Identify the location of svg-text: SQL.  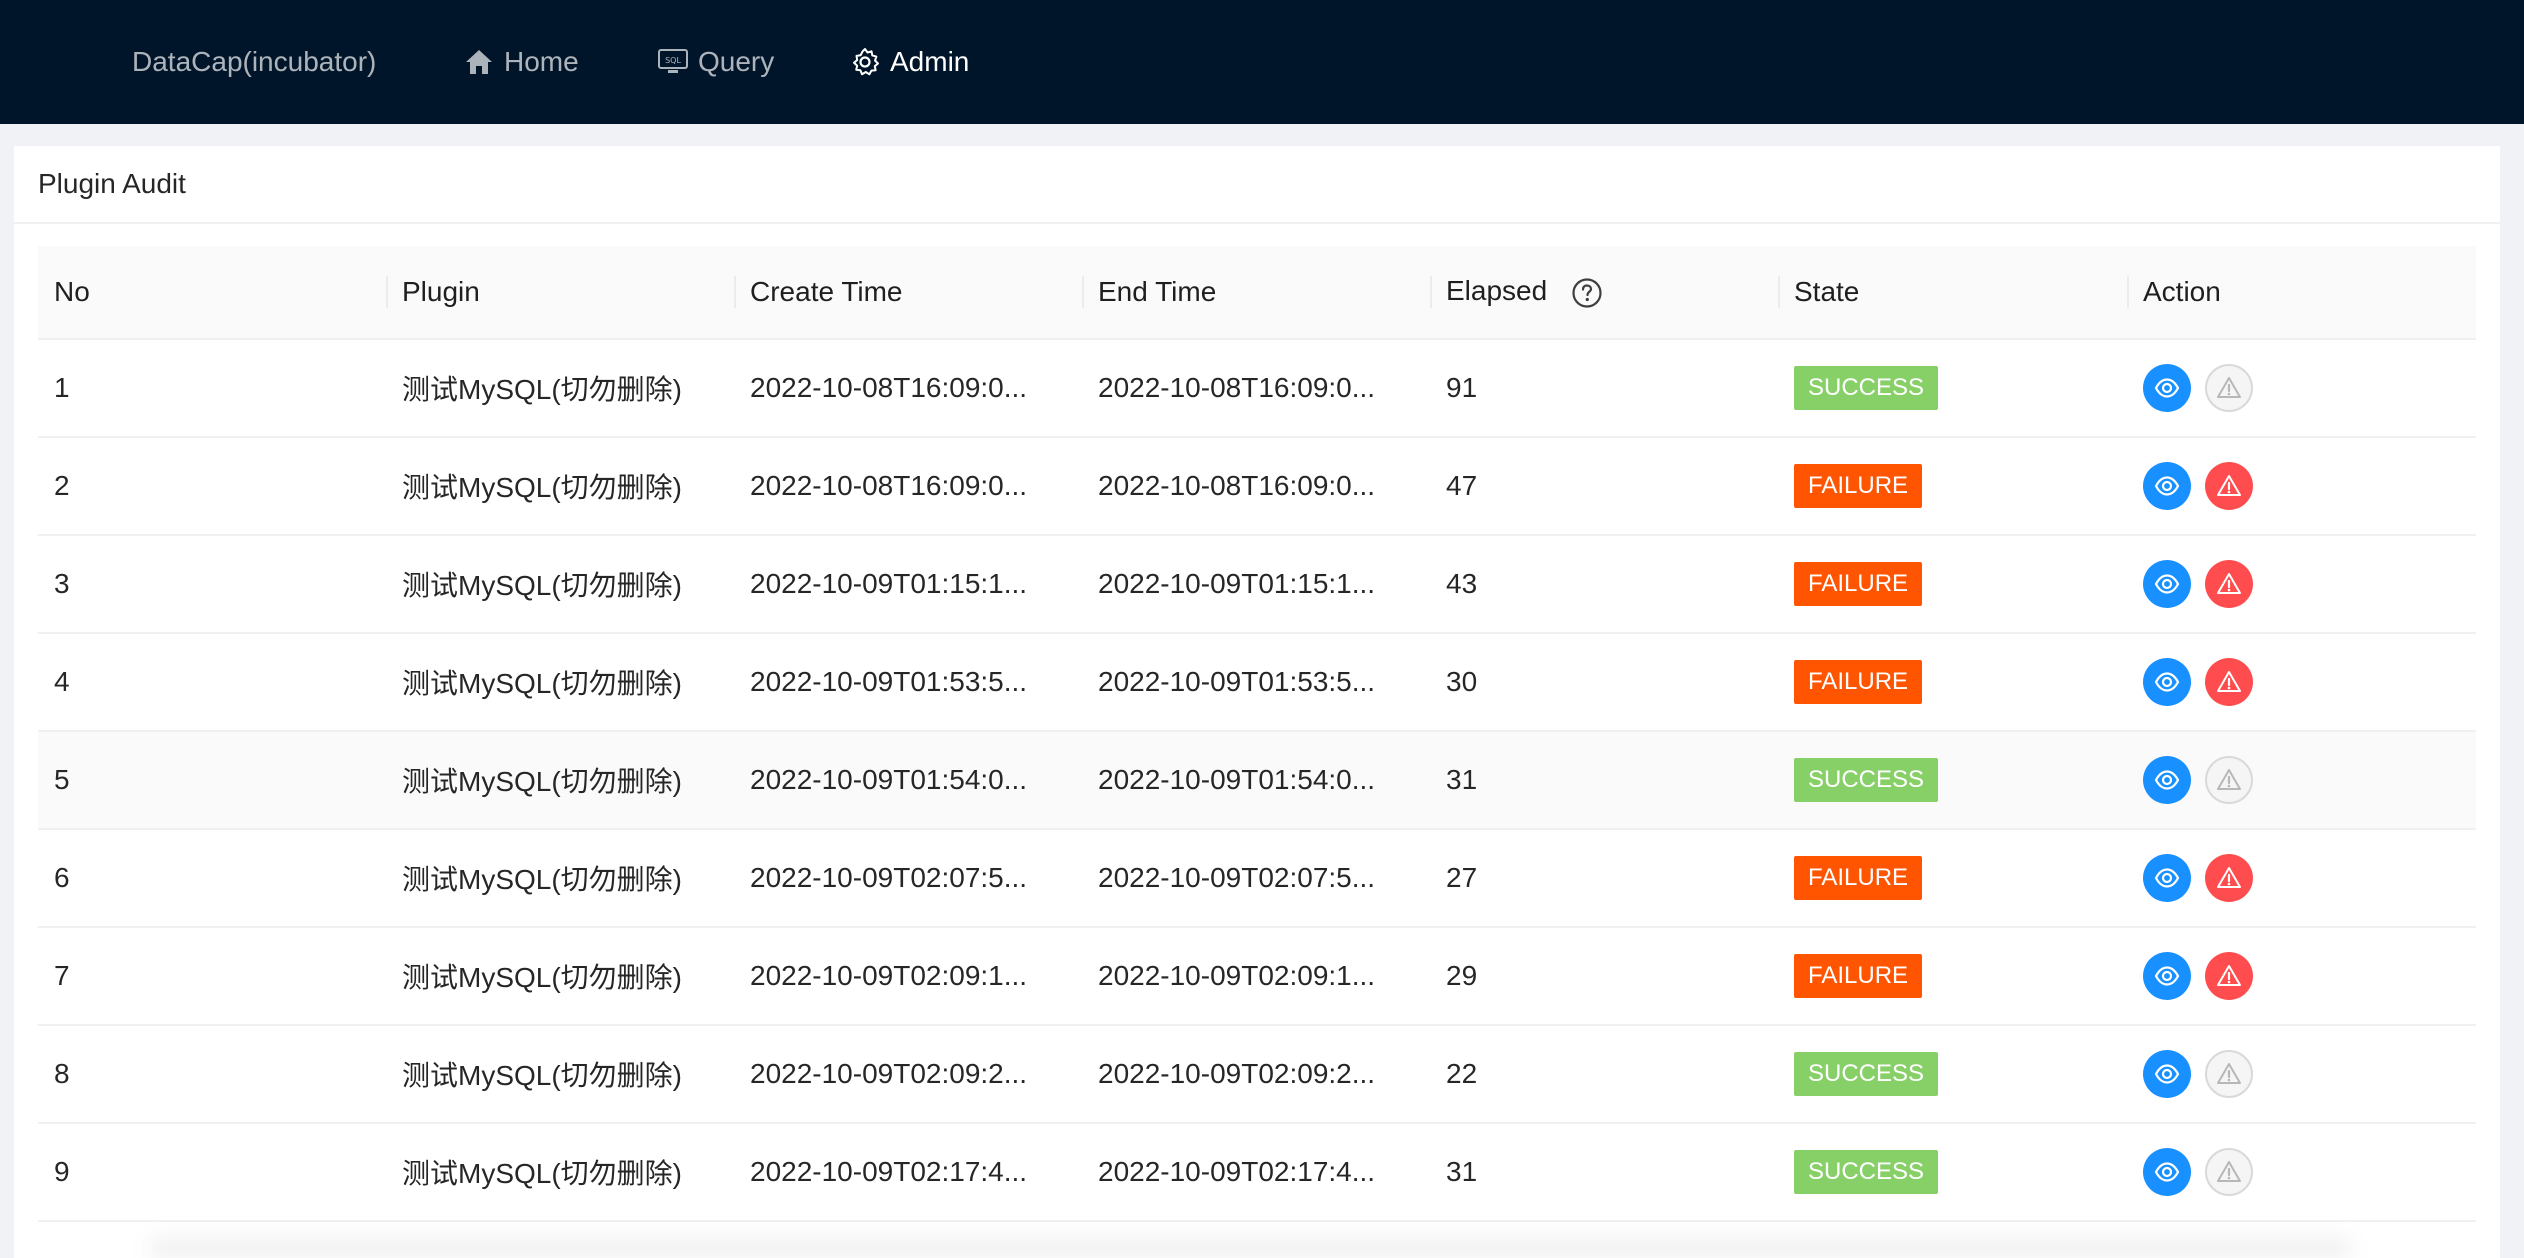
(673, 60).